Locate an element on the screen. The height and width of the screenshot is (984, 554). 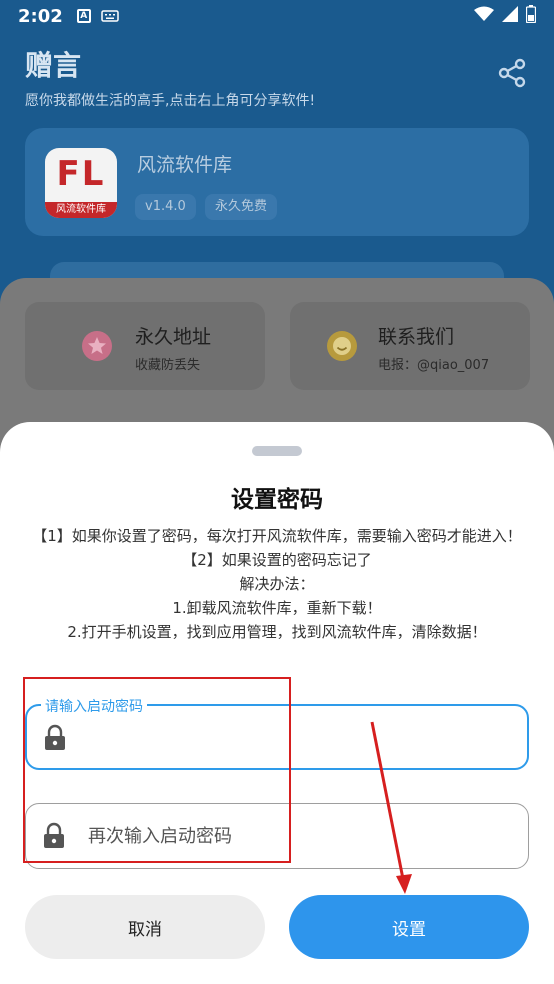
status-right is located at coordinates (505, 16).